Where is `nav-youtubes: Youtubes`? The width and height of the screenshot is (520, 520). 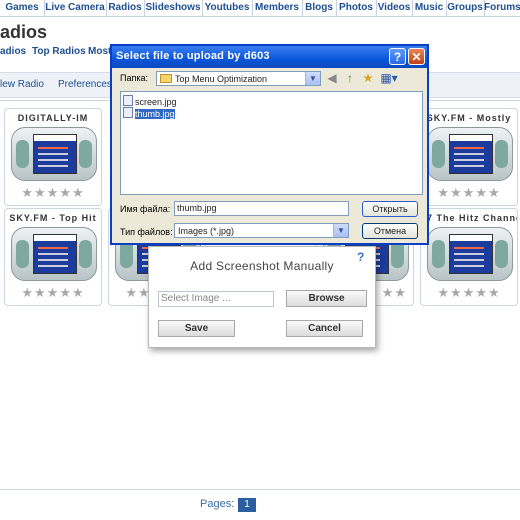 nav-youtubes: Youtubes is located at coordinates (227, 8).